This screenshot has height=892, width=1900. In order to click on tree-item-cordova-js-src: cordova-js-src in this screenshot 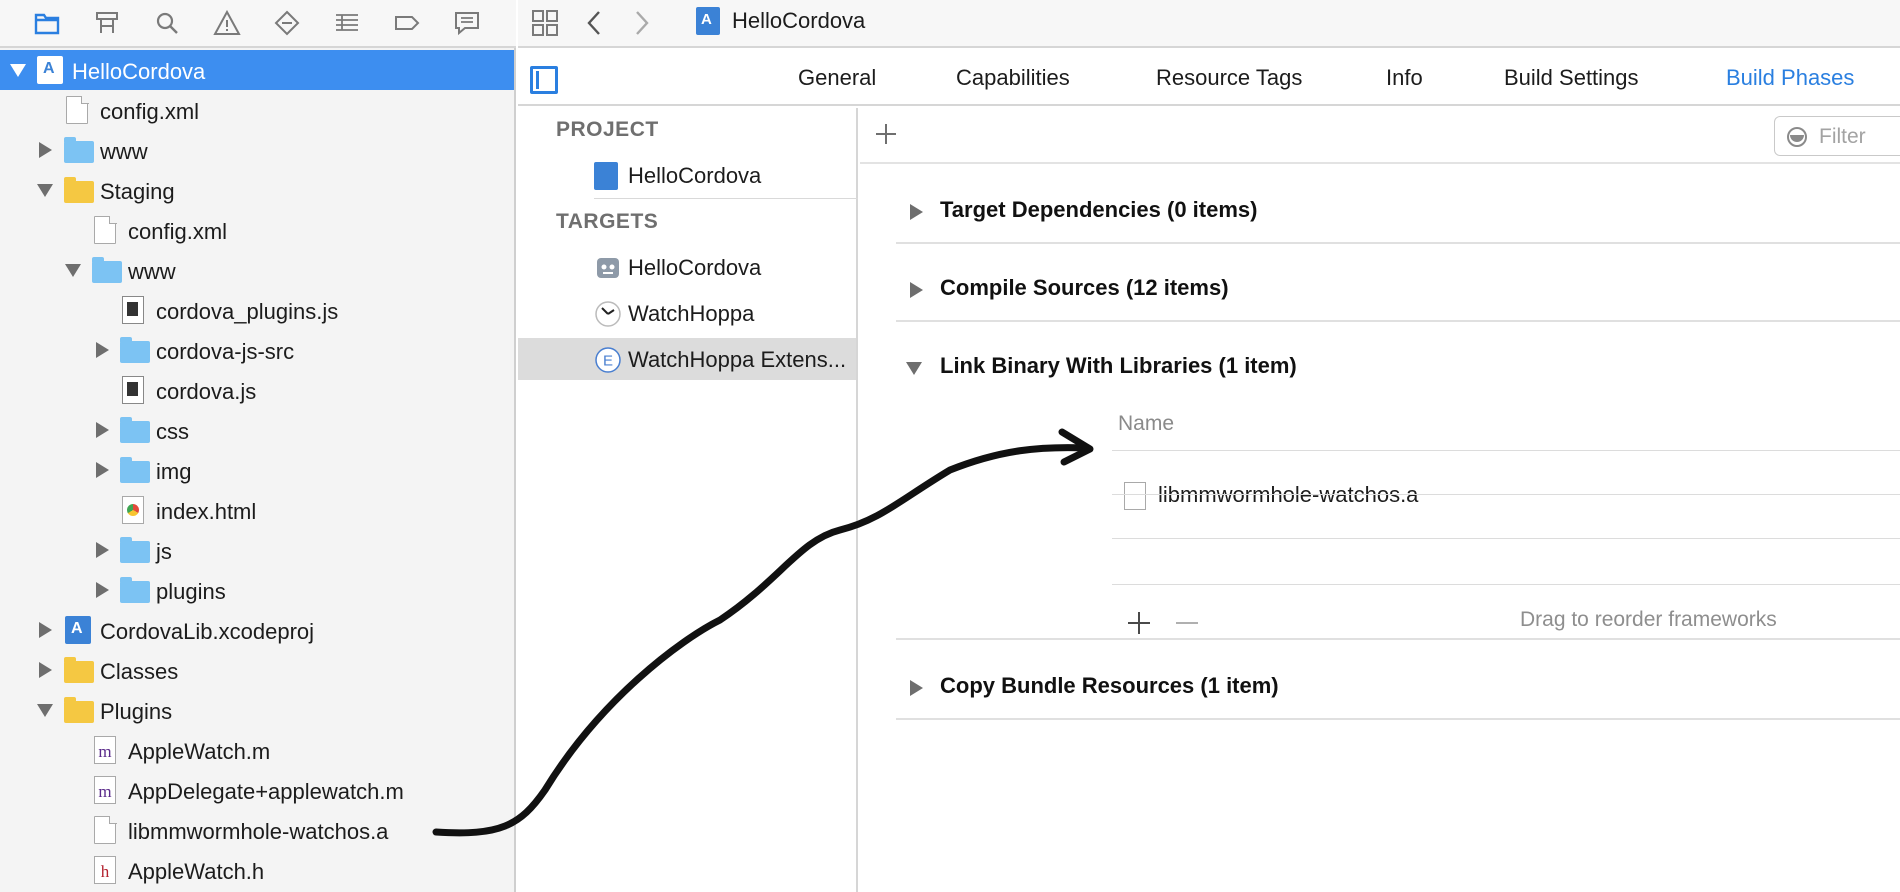, I will do `click(257, 350)`.